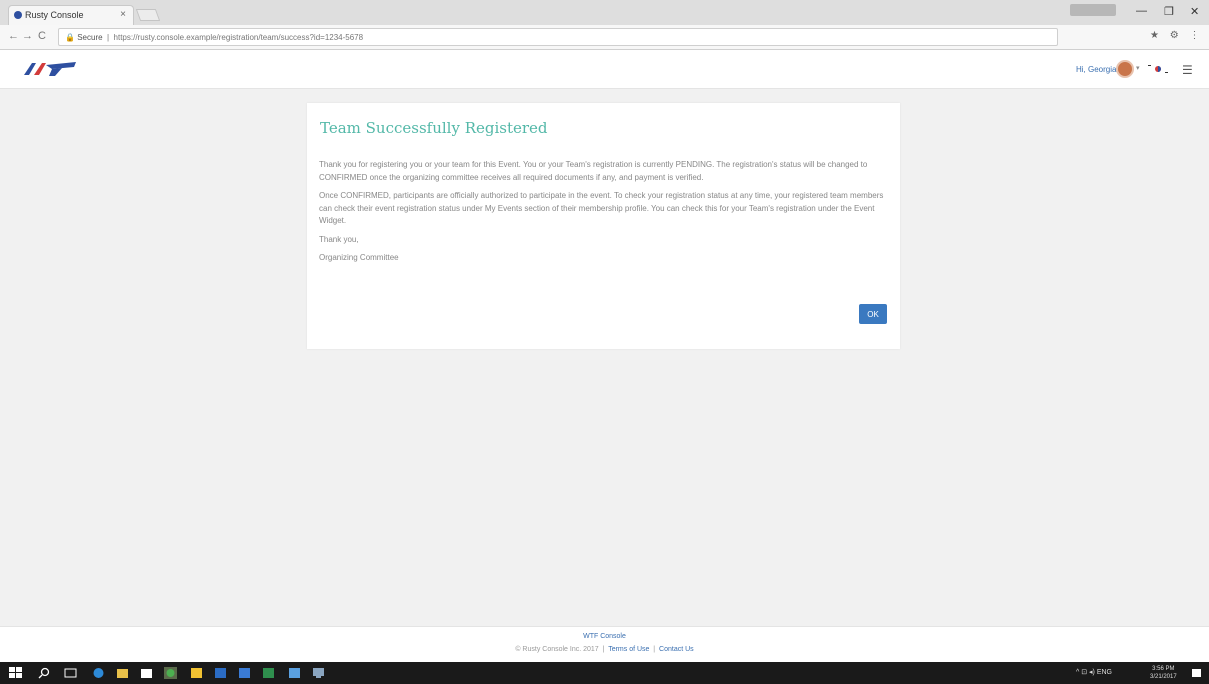 The width and height of the screenshot is (1209, 684). Describe the element at coordinates (1163, 677) in the screenshot. I see `clock-date: 3/21/2017` at that location.